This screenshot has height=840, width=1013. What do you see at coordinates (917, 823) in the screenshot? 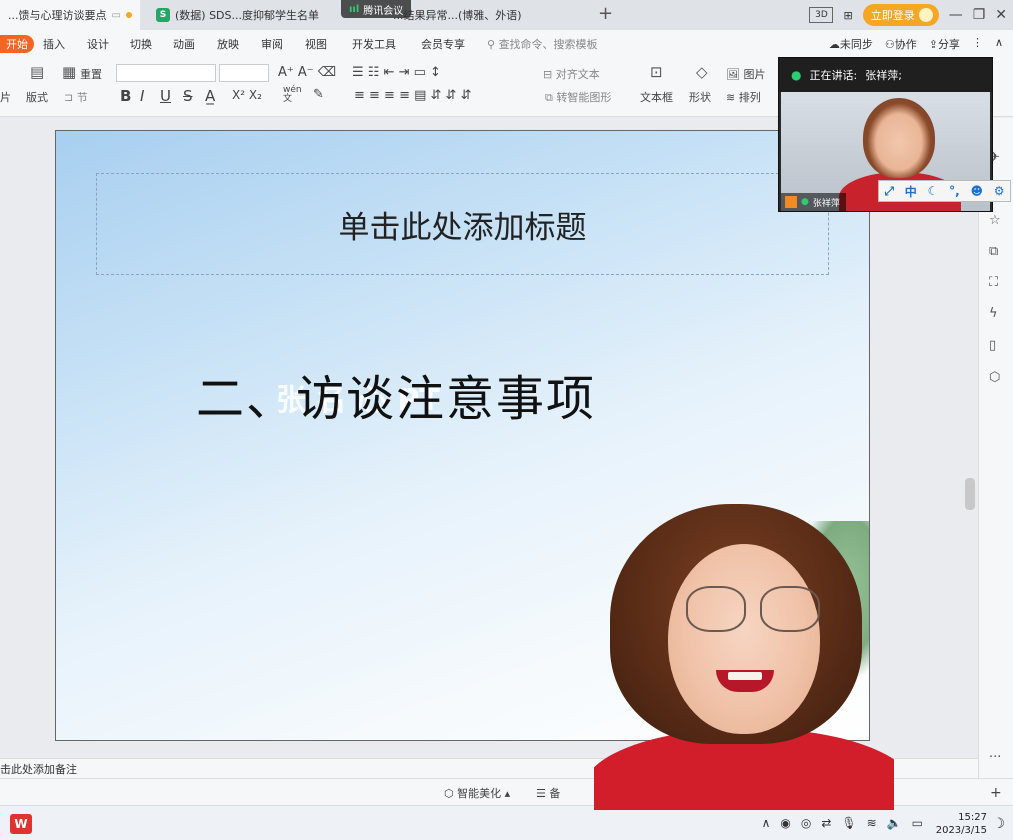
I see `battery-icon: ▭` at bounding box center [917, 823].